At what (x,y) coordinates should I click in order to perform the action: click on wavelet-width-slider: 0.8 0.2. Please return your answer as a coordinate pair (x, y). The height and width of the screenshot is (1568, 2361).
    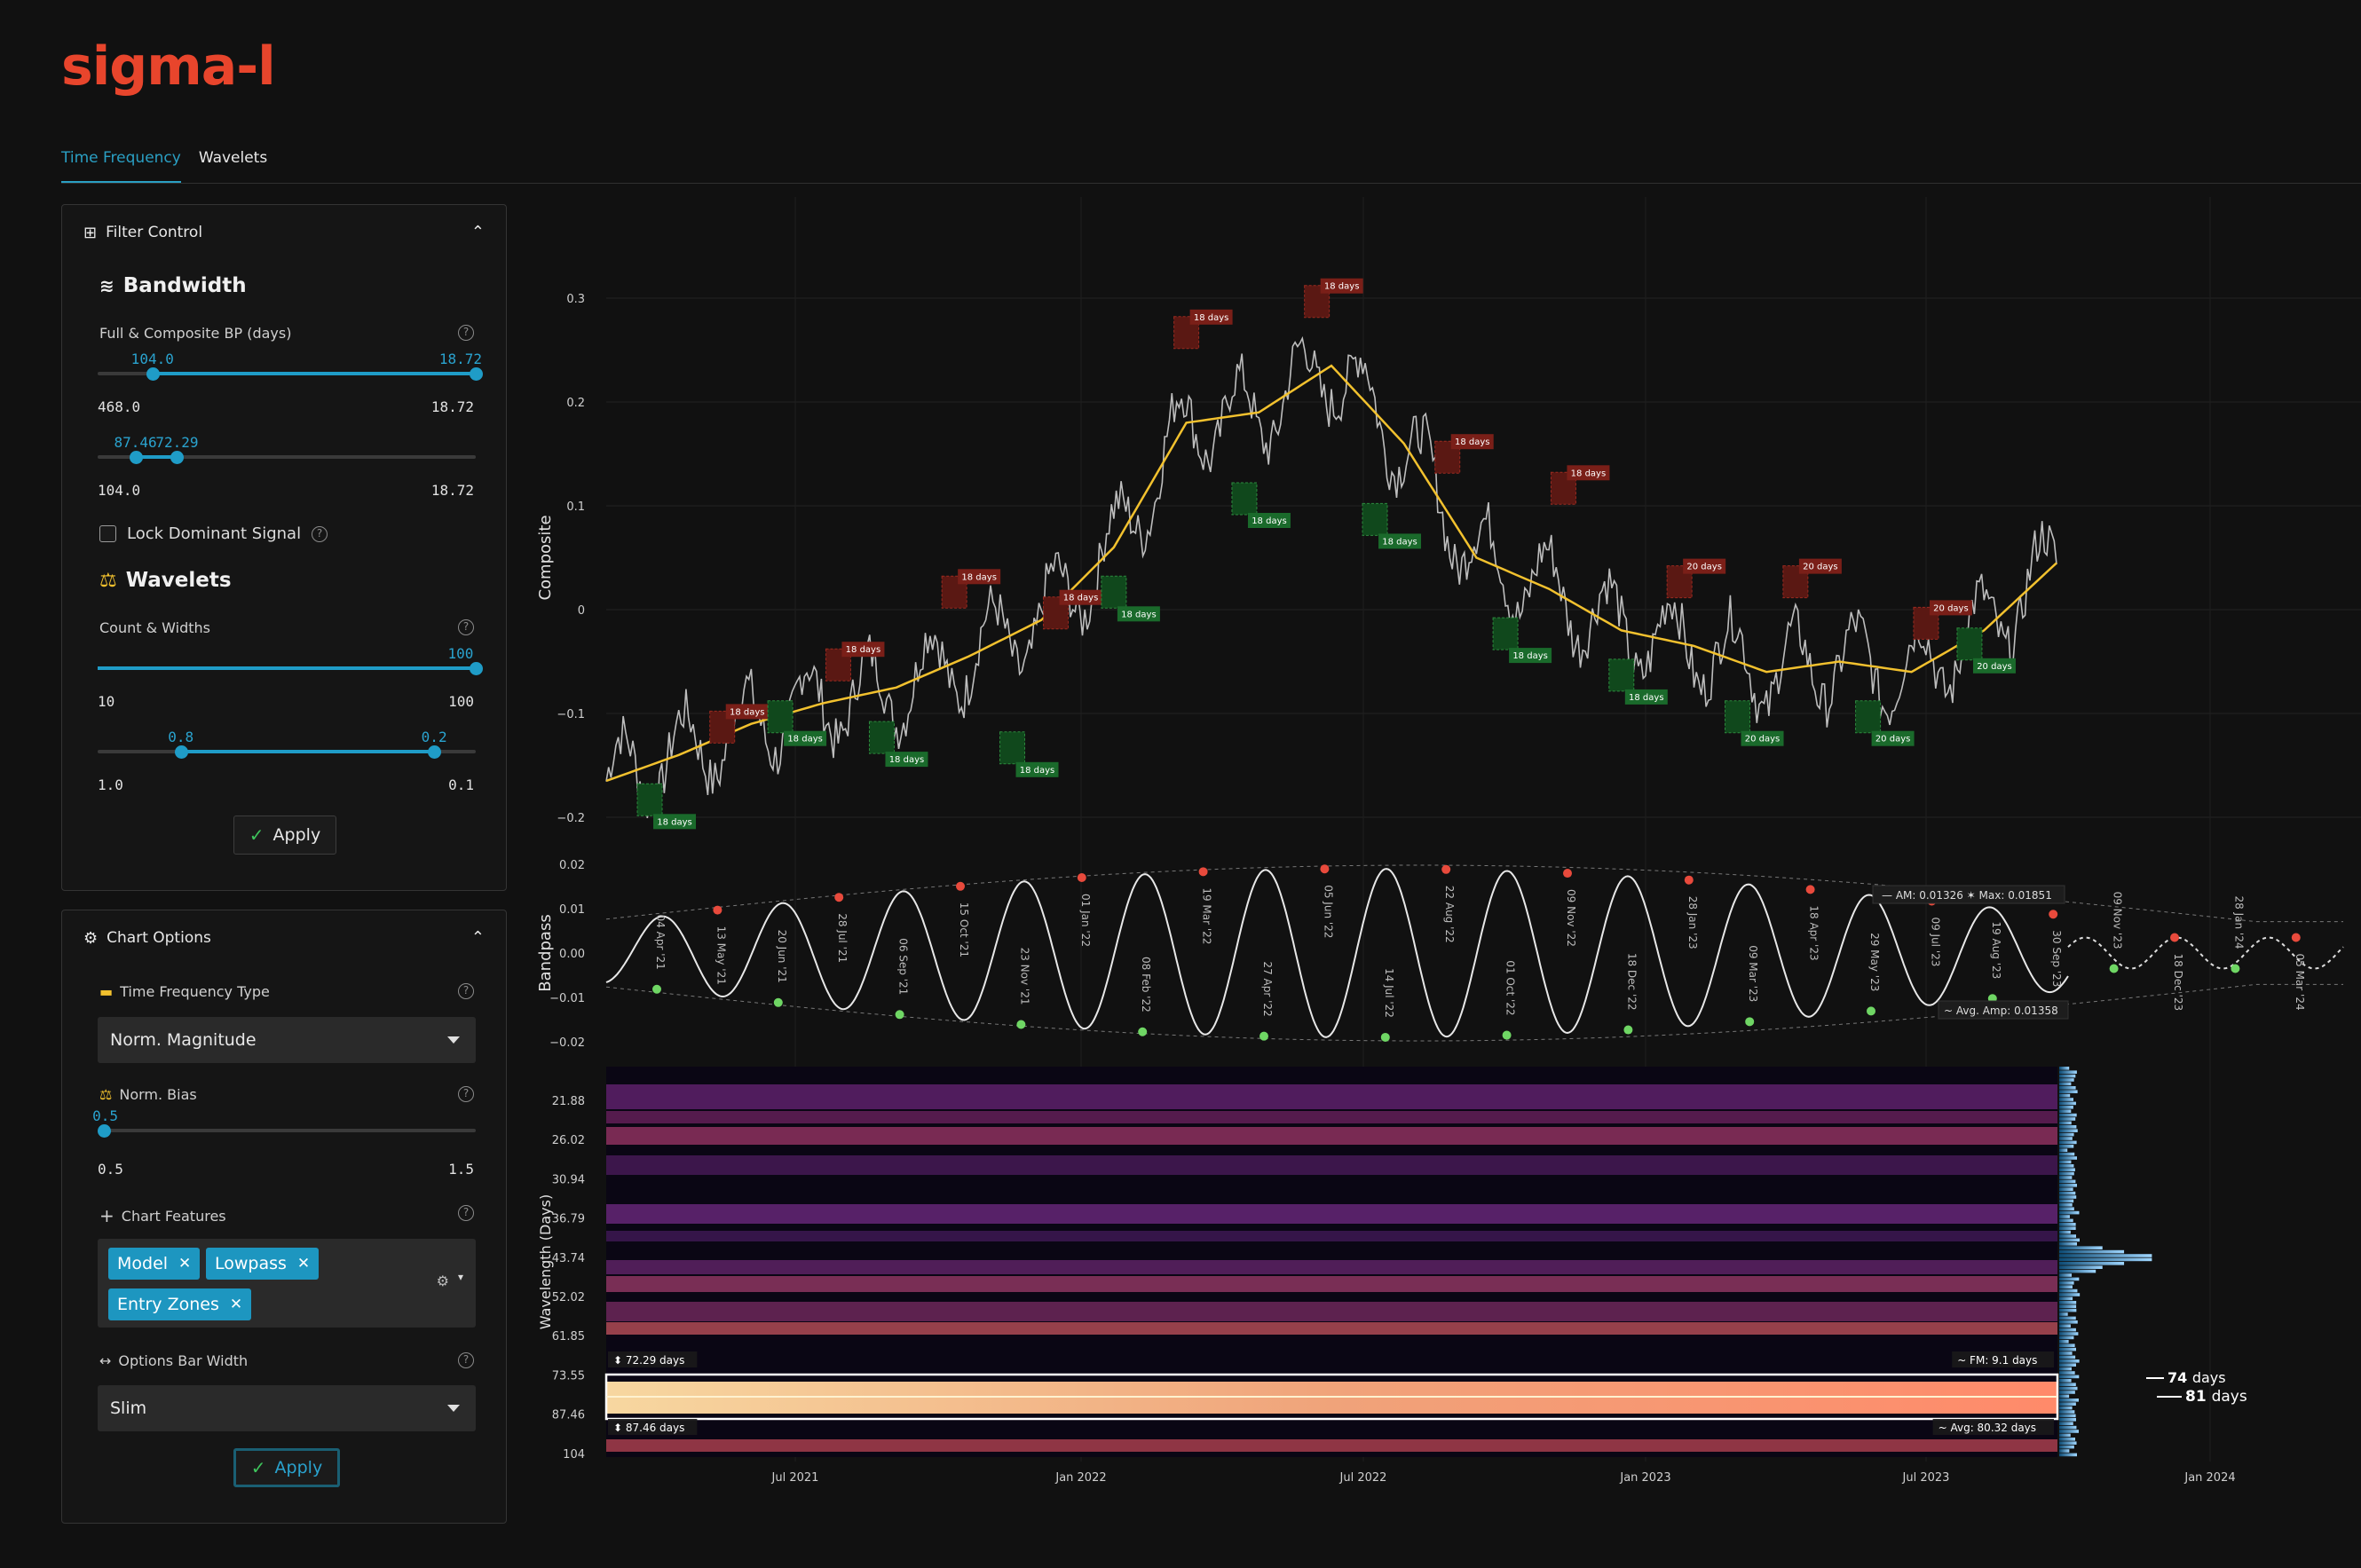
    Looking at the image, I should click on (287, 748).